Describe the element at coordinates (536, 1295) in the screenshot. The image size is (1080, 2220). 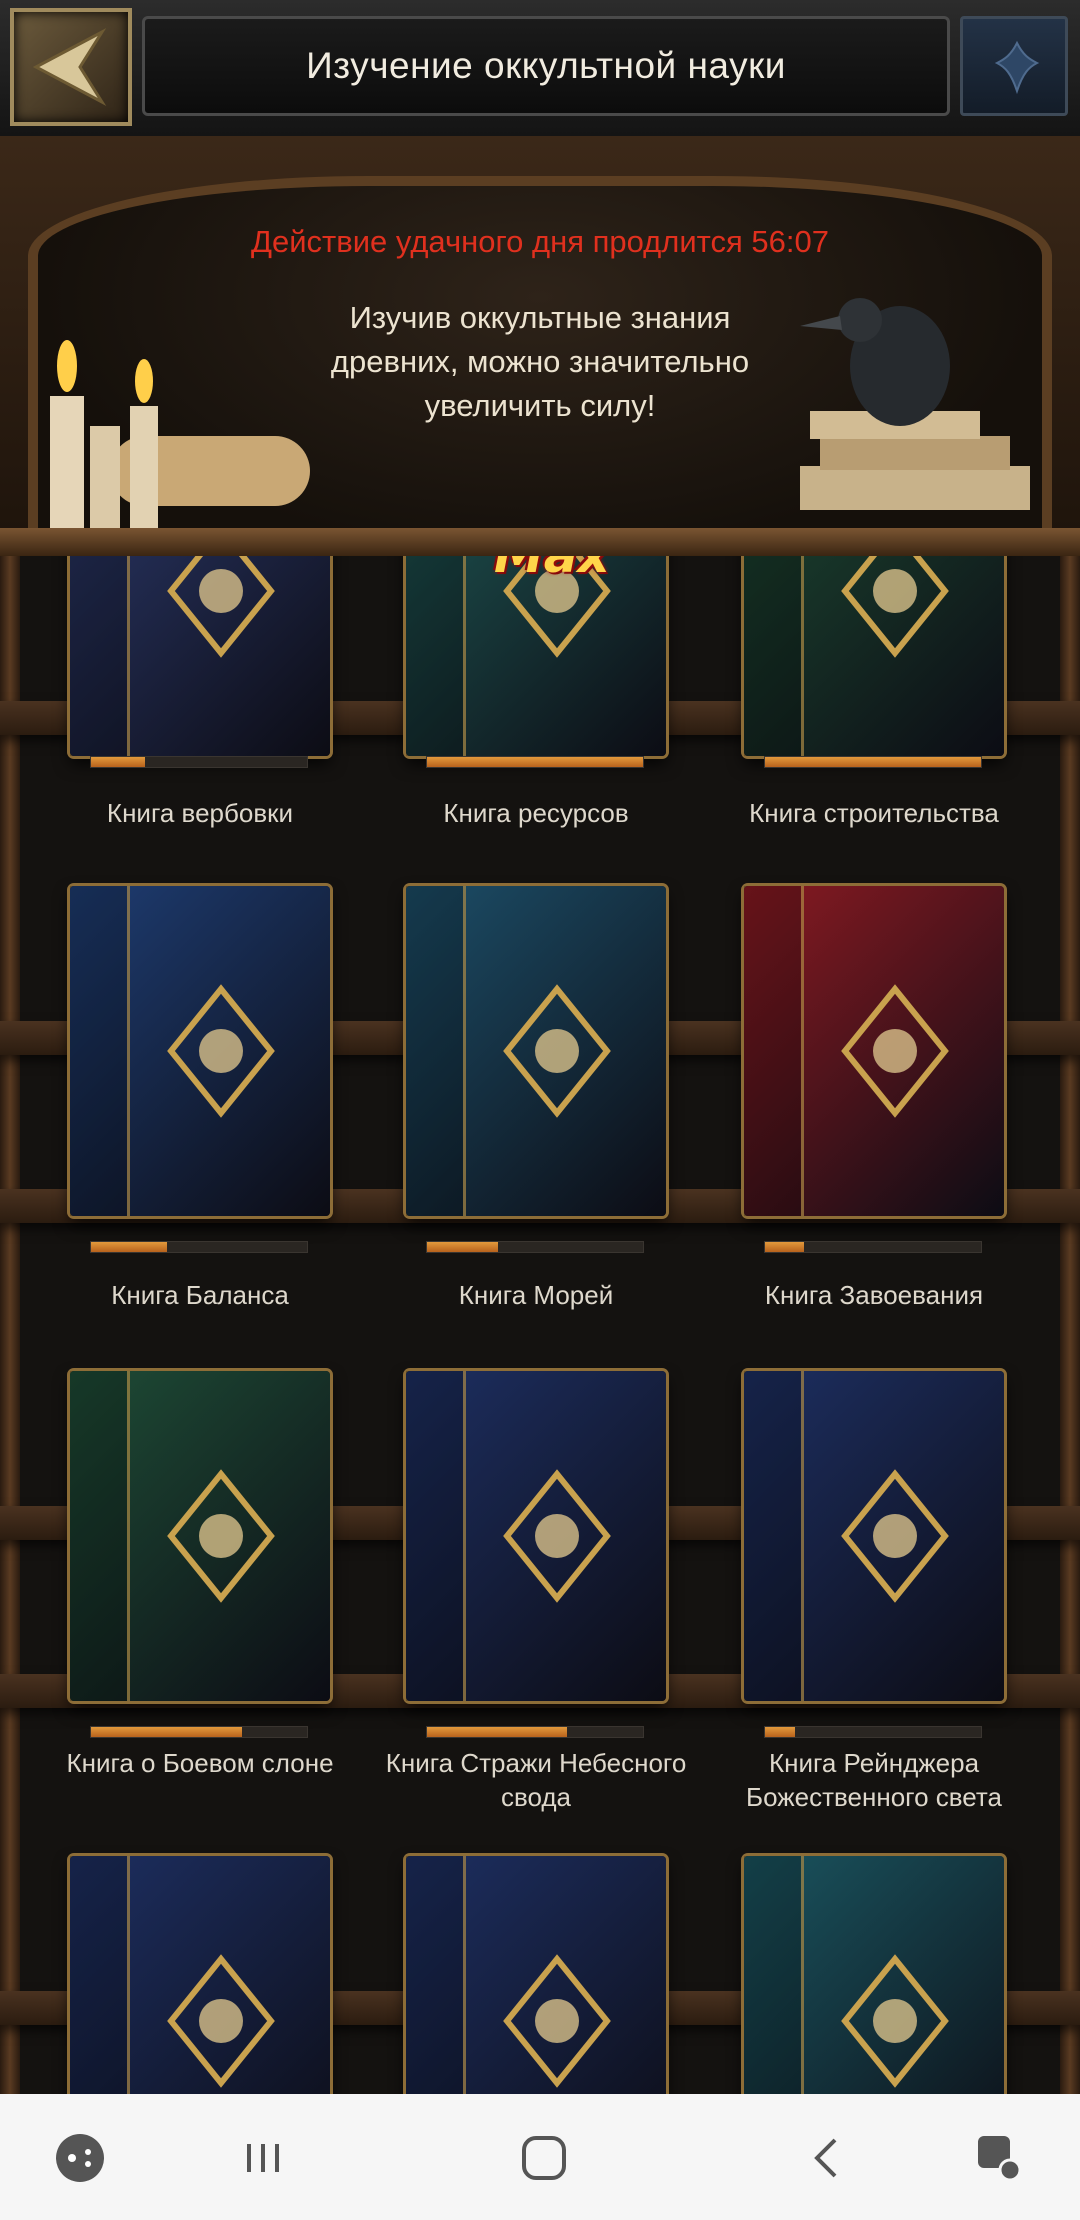
I see `book-label: Книга Морей` at that location.